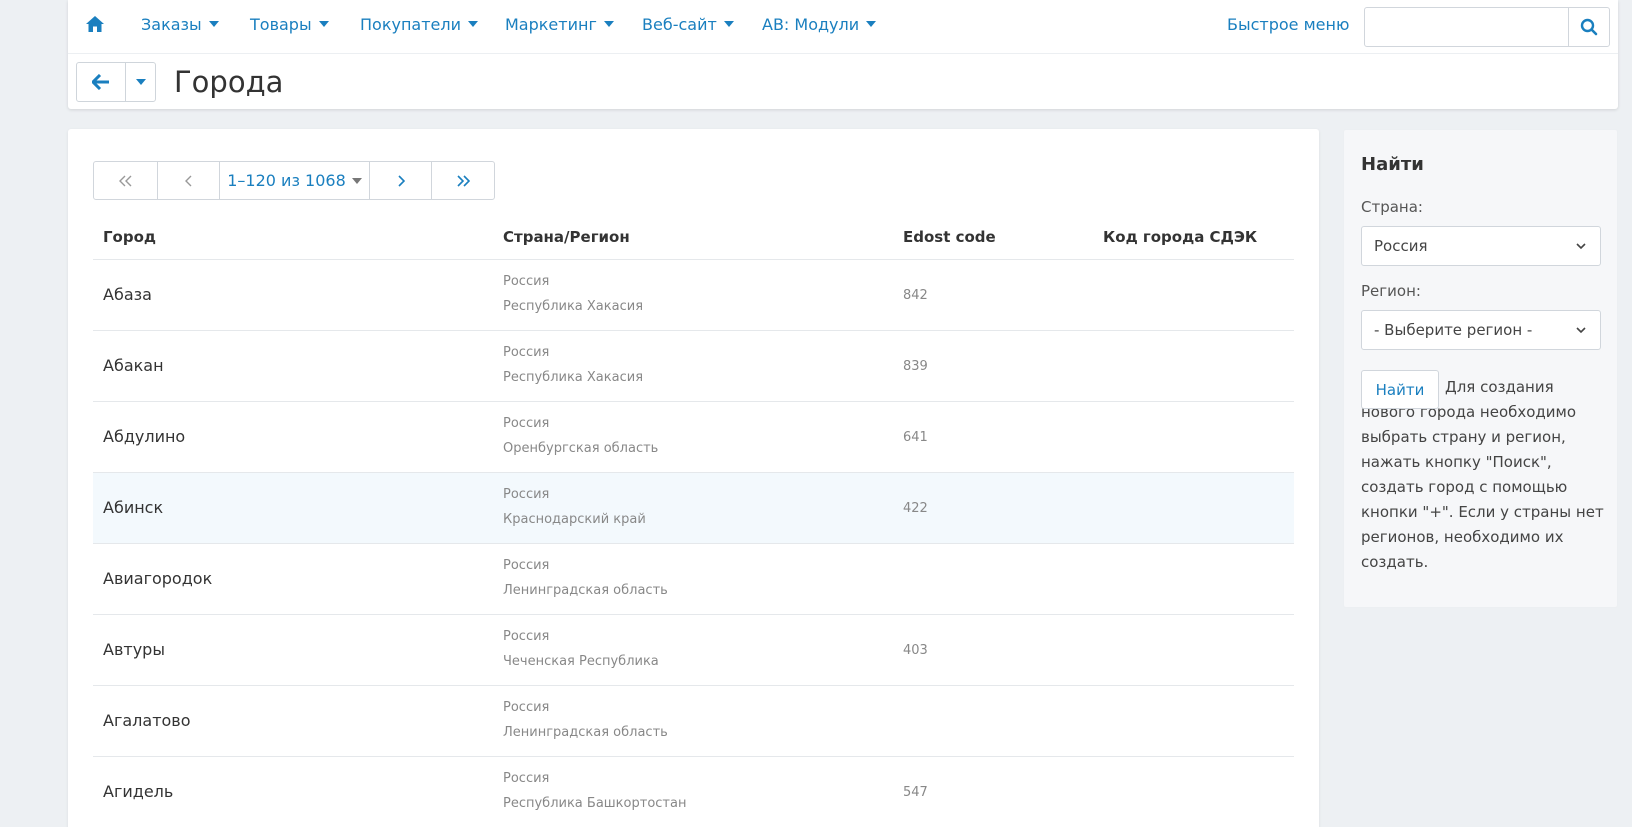 The width and height of the screenshot is (1632, 827). I want to click on prev-page-button, so click(189, 180).